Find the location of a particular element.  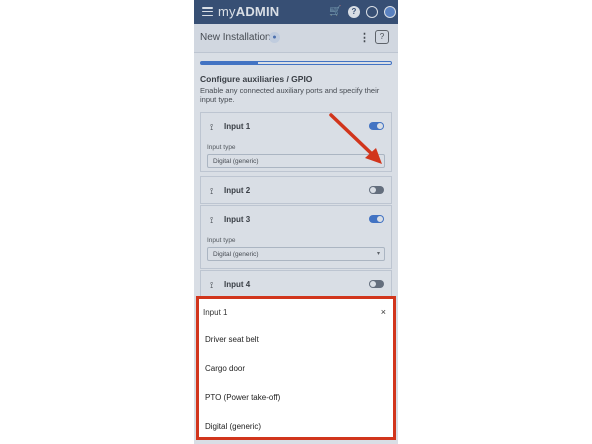

close-icon: × is located at coordinates (383, 312).